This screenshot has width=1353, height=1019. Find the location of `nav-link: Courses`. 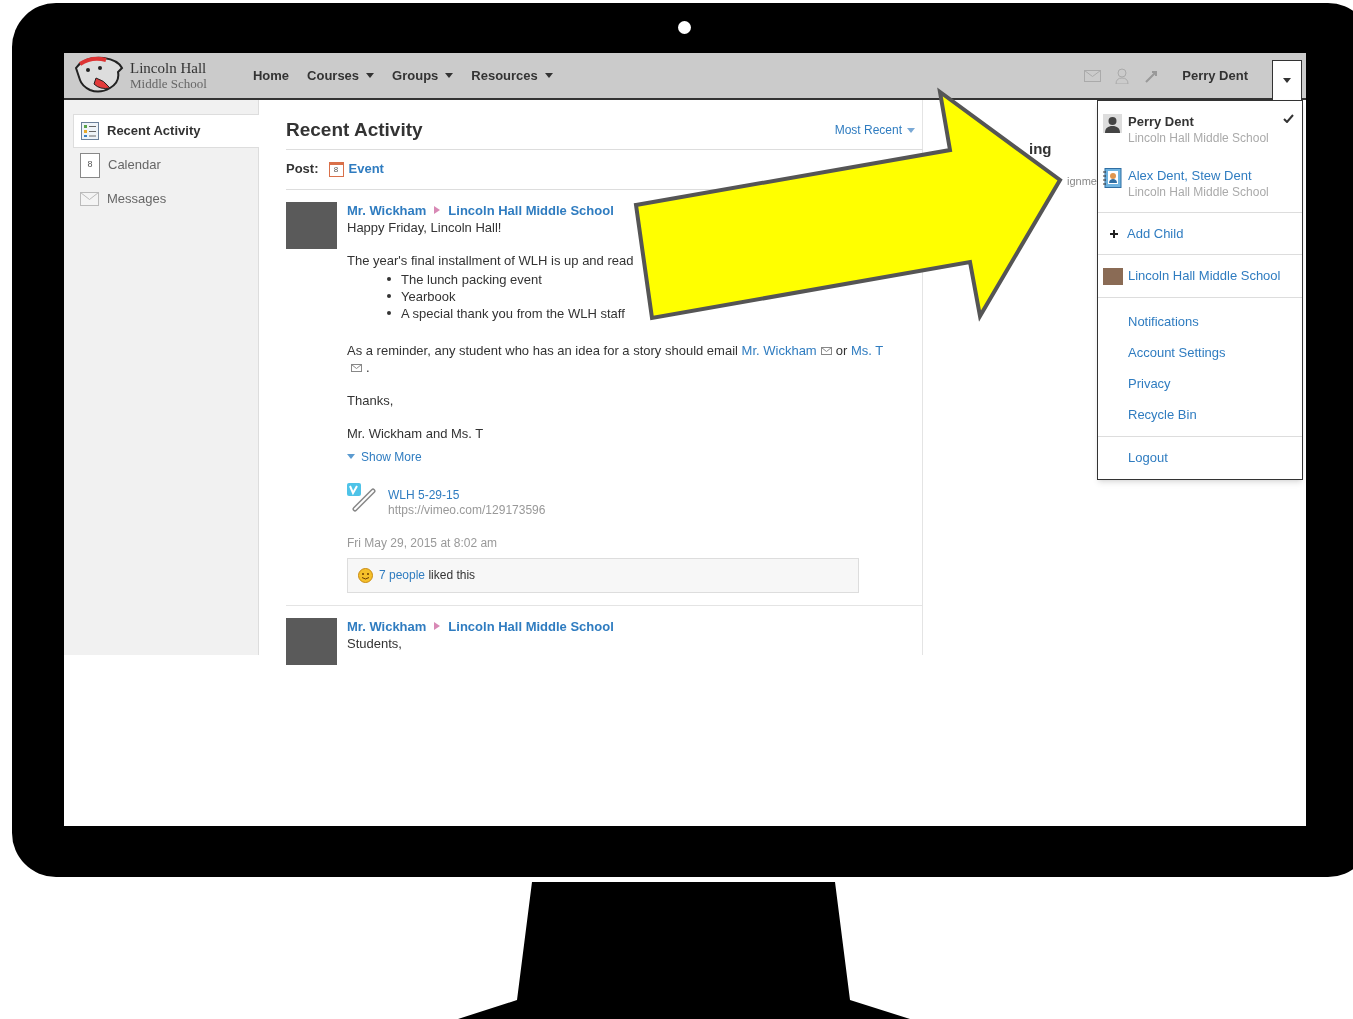

nav-link: Courses is located at coordinates (341, 75).